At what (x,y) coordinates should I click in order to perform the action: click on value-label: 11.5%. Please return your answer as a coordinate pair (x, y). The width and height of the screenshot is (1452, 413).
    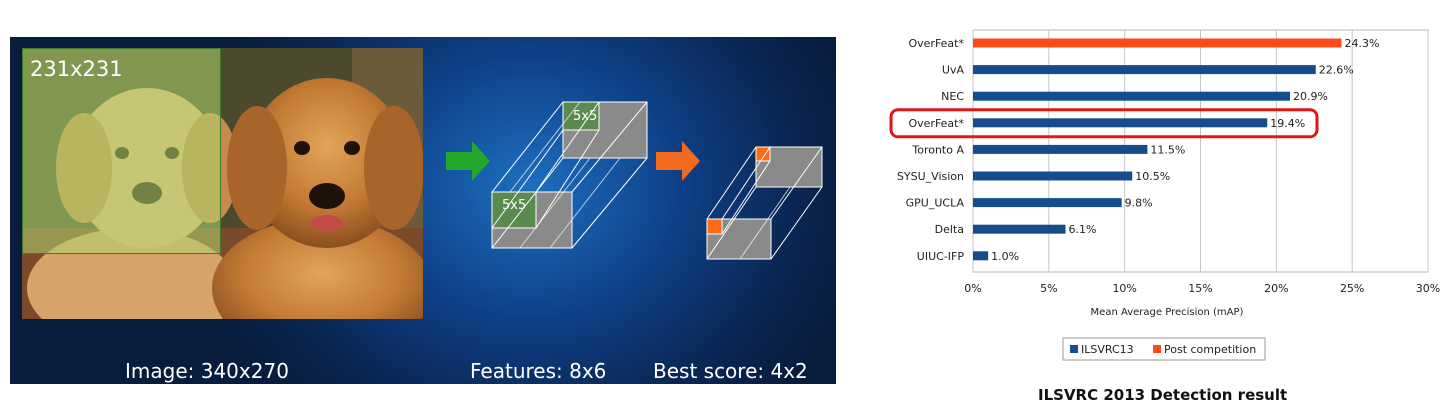
    Looking at the image, I should click on (1167, 149).